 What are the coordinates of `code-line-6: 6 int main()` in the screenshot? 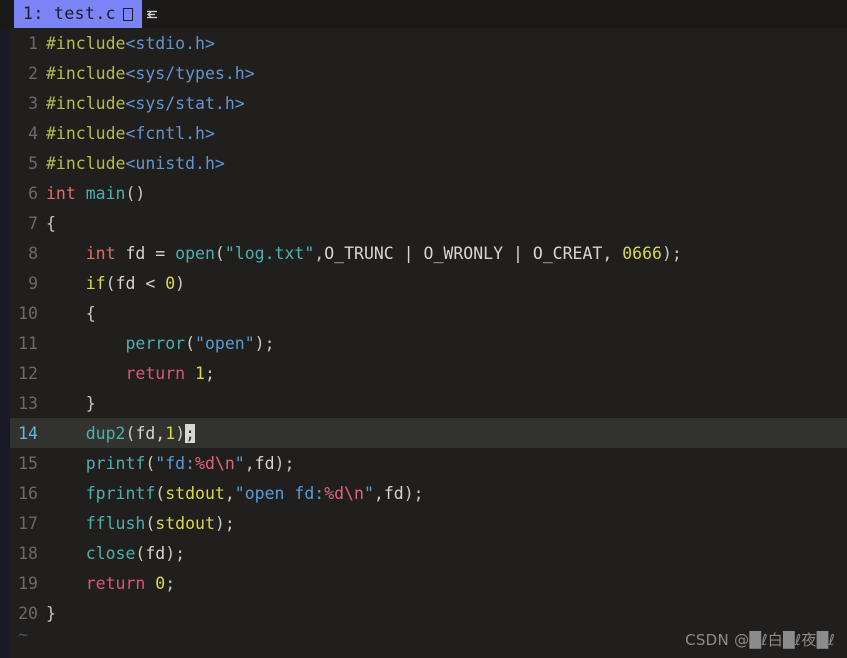 It's located at (423, 193).